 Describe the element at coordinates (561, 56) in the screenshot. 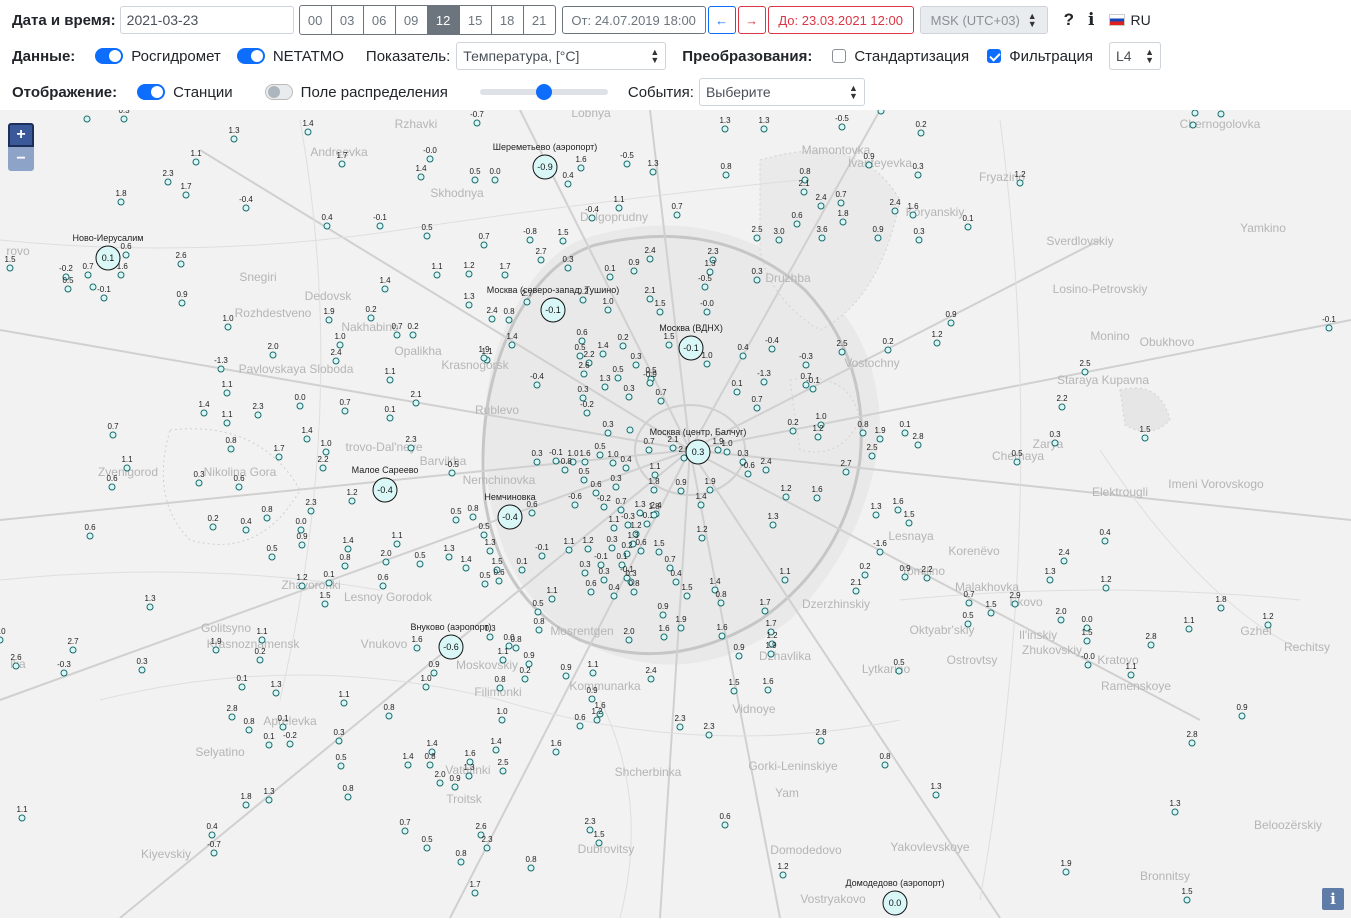

I see `indicator-select: Температура, [°C] ▲ ▼` at that location.